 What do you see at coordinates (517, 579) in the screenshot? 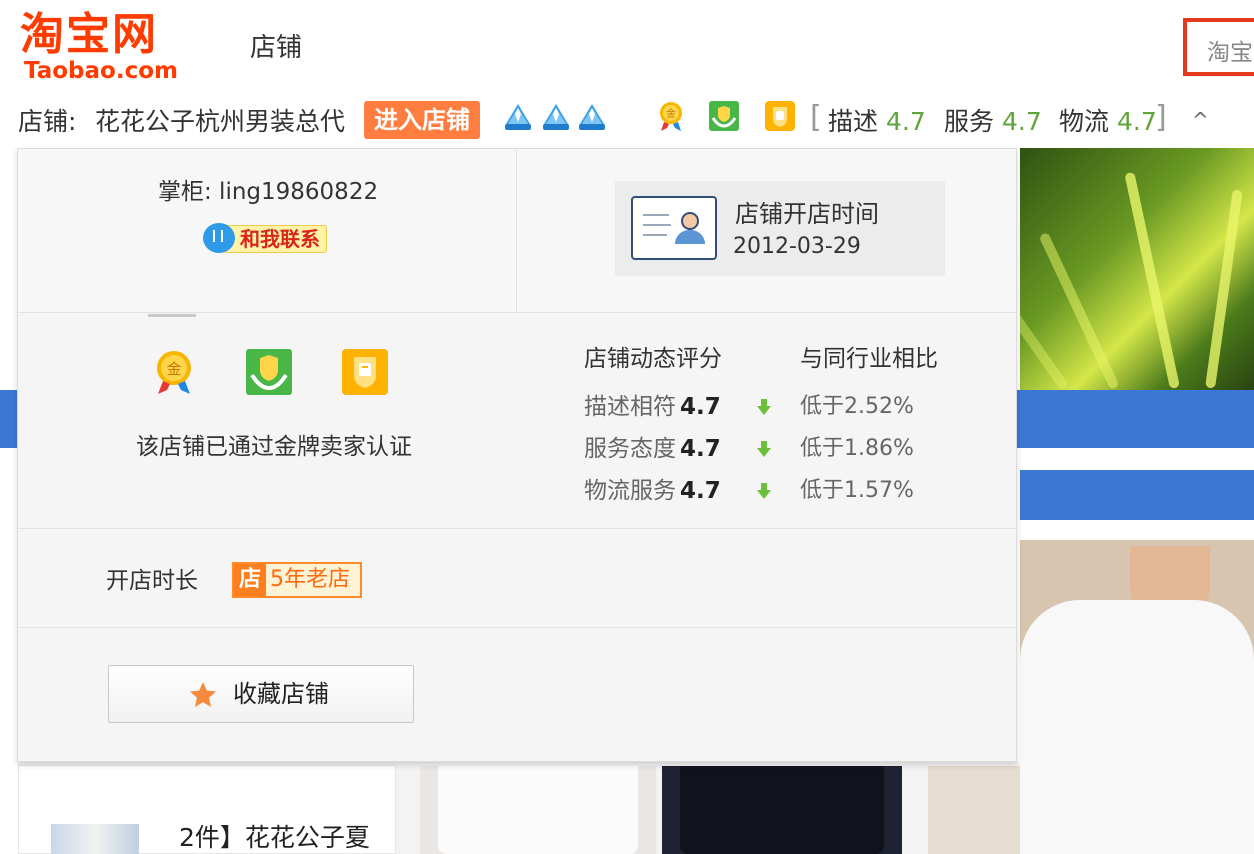
I see `popup-duration-section: 开店时长 店 5年老店` at bounding box center [517, 579].